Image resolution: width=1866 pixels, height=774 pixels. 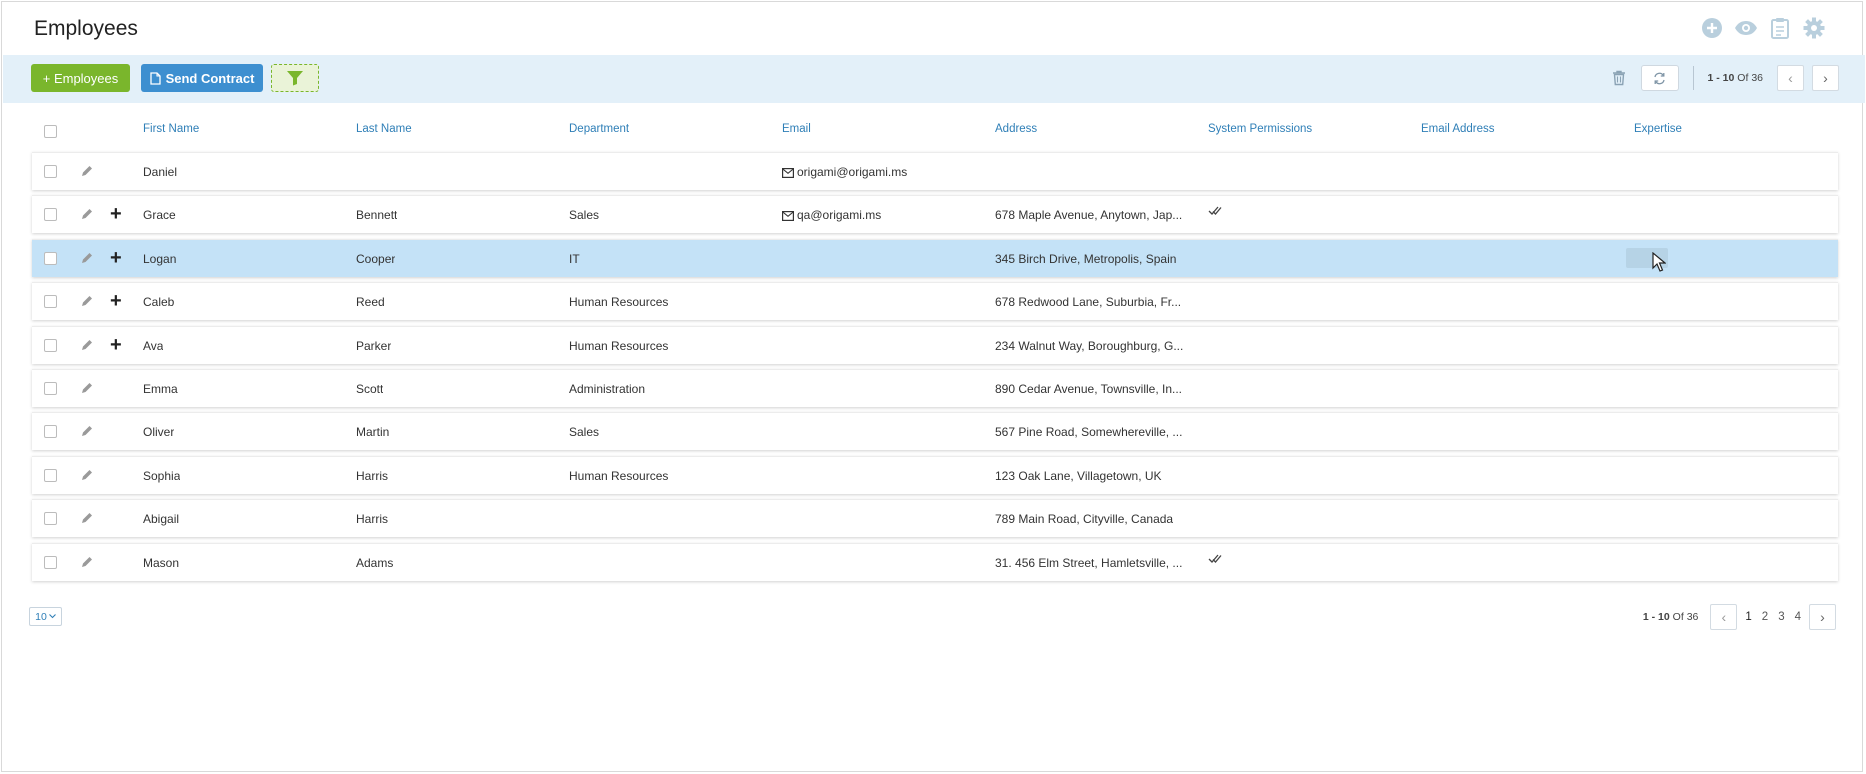 What do you see at coordinates (1084, 519) in the screenshot?
I see `cell-address: 789 Main Road, Cityville, Canada` at bounding box center [1084, 519].